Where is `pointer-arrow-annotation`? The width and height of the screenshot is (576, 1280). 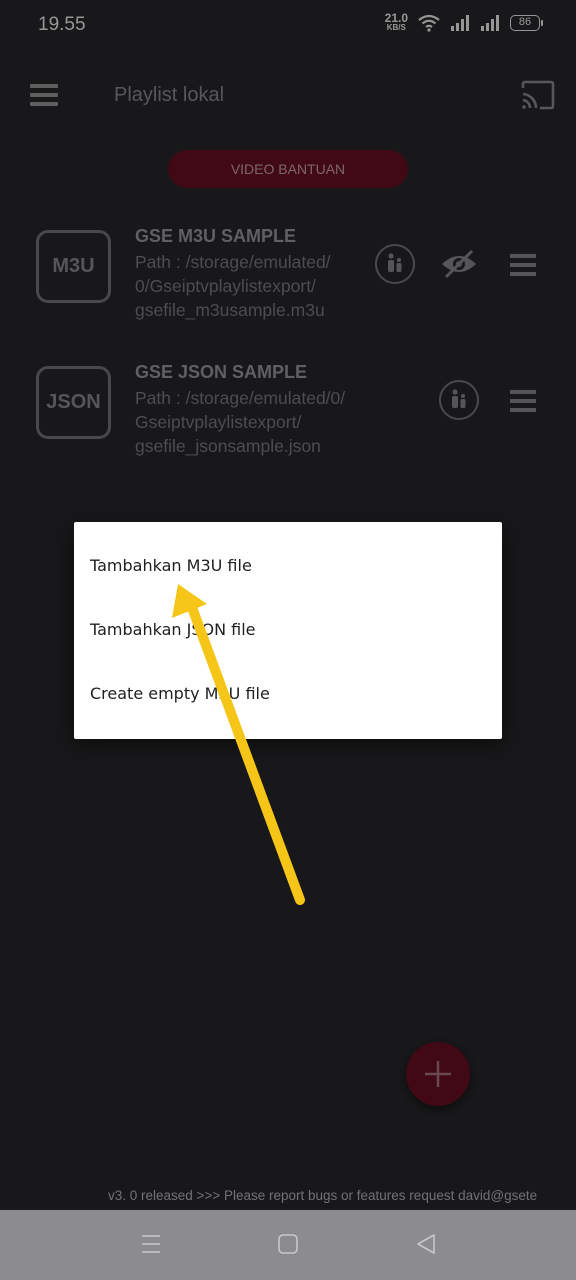
pointer-arrow-annotation is located at coordinates (238, 744).